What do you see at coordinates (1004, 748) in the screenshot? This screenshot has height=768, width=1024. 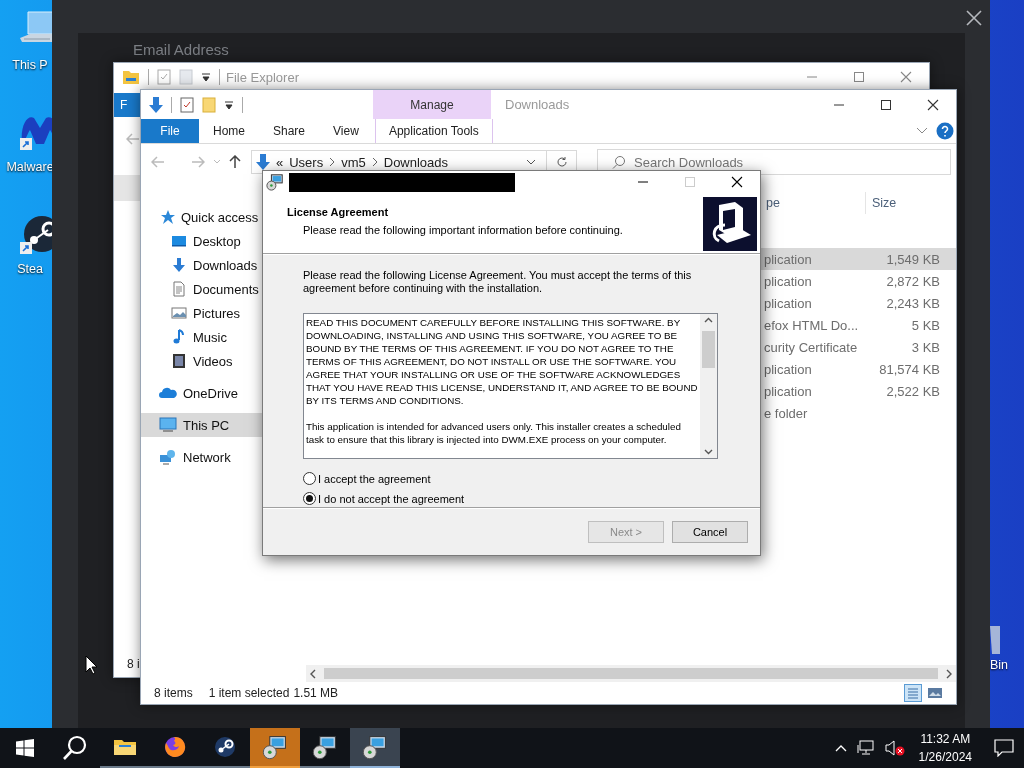 I see `notification-icon` at bounding box center [1004, 748].